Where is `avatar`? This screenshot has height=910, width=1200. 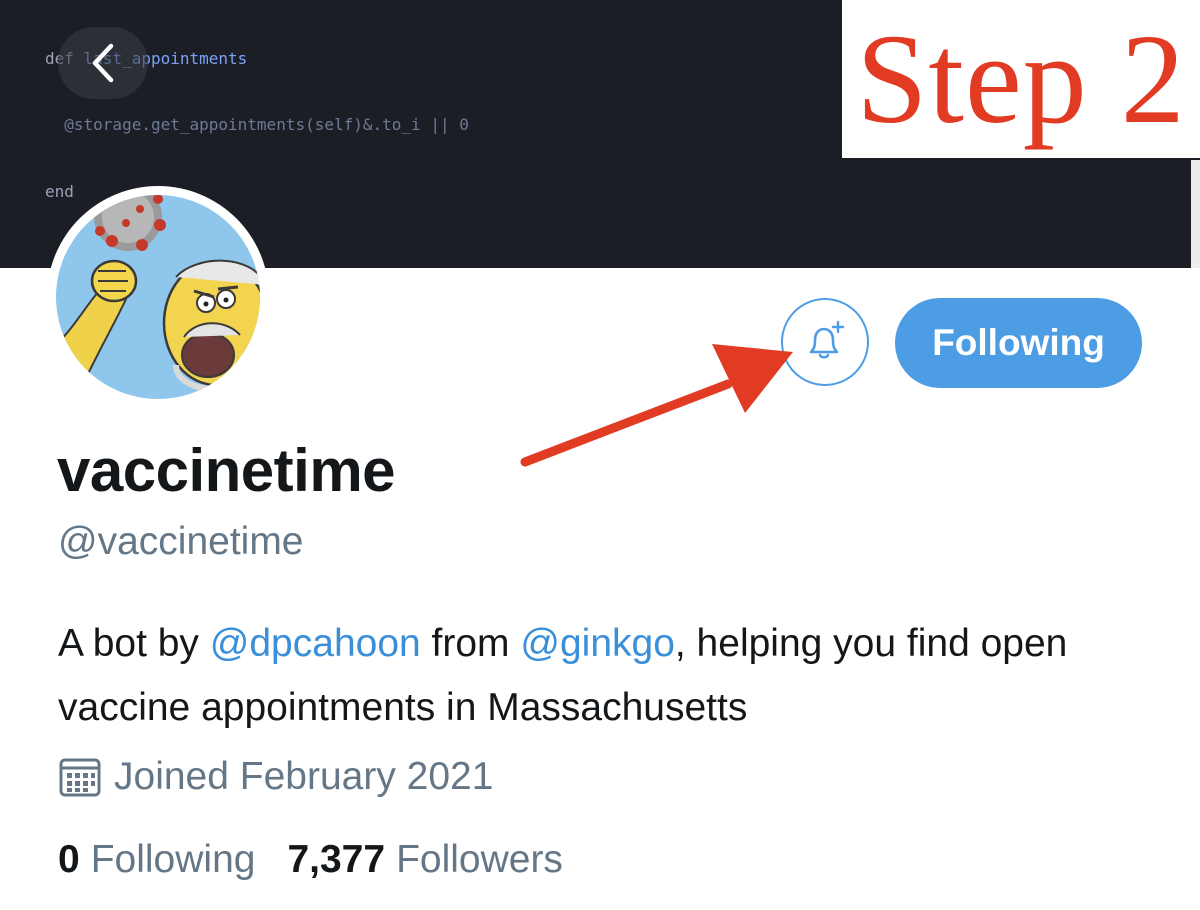 avatar is located at coordinates (158, 297).